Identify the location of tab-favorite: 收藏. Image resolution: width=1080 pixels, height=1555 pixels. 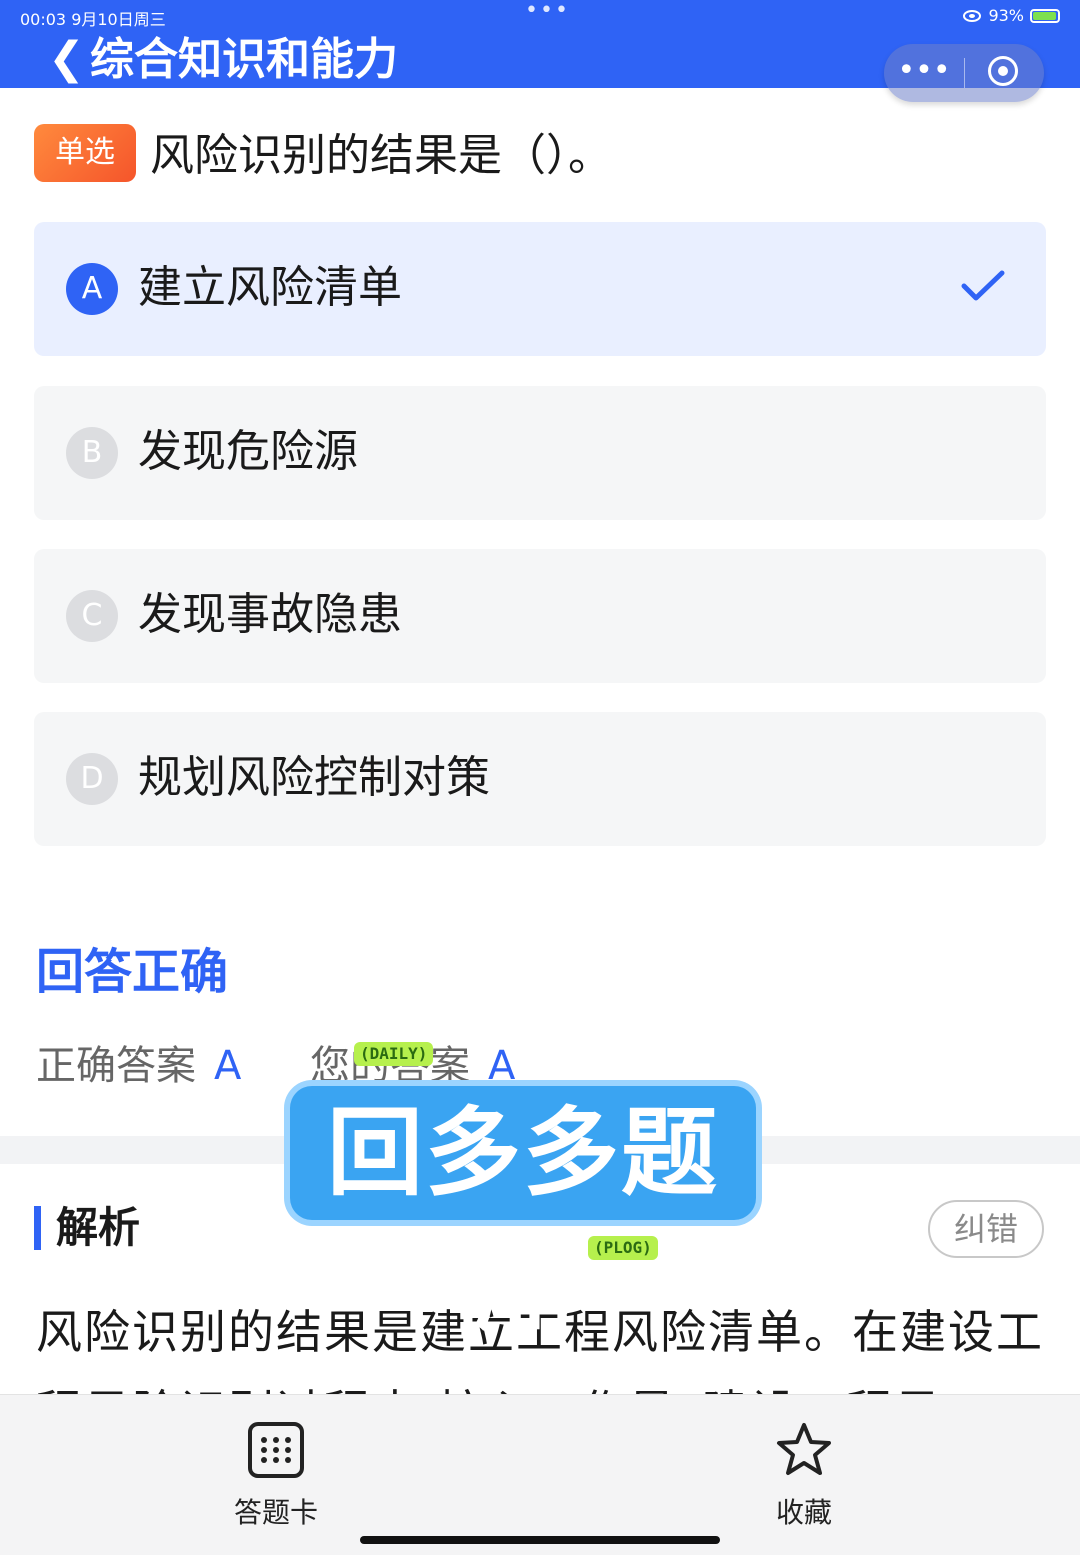
(804, 1476).